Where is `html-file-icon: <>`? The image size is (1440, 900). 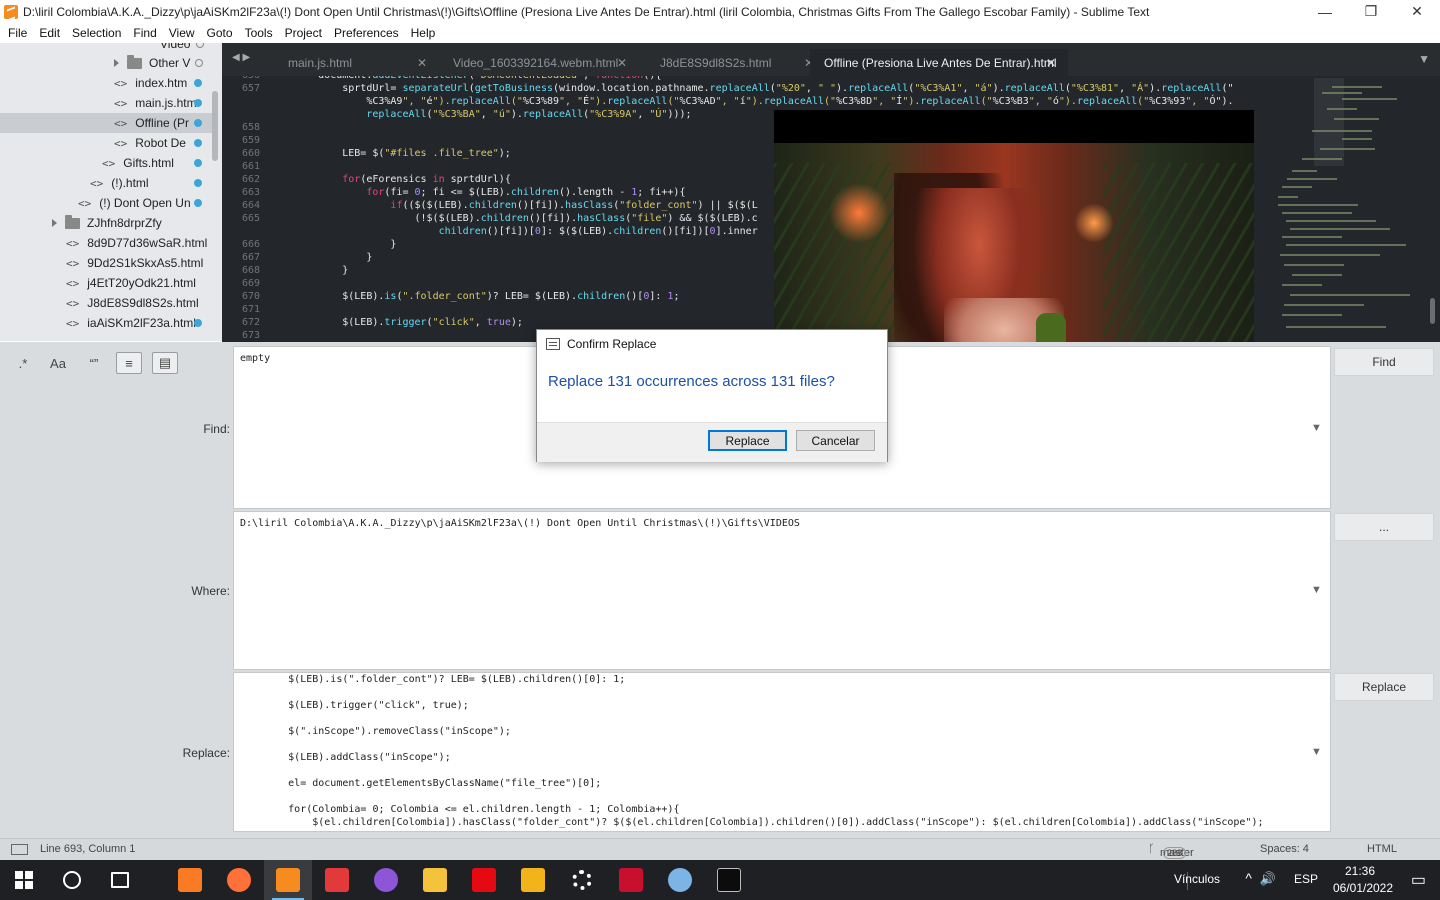
html-file-icon: <> is located at coordinates (73, 243).